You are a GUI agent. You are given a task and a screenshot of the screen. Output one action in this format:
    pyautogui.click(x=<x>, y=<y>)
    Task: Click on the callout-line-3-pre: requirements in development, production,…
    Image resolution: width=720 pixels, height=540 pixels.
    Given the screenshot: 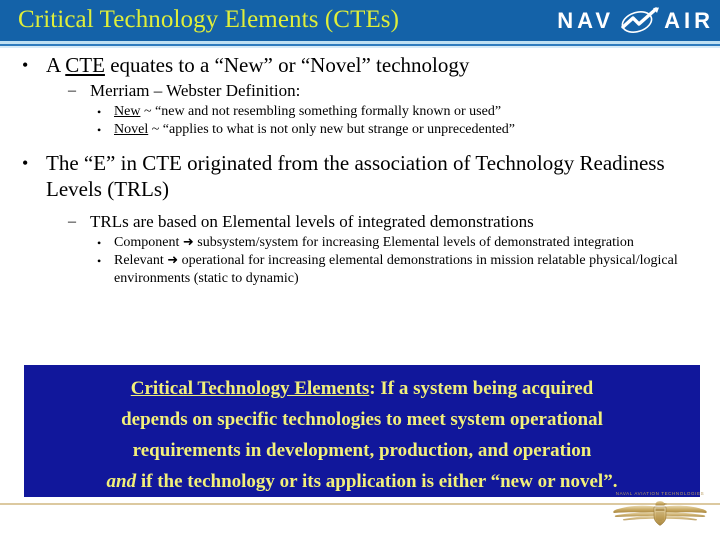 What is the action you would take?
    pyautogui.click(x=323, y=450)
    